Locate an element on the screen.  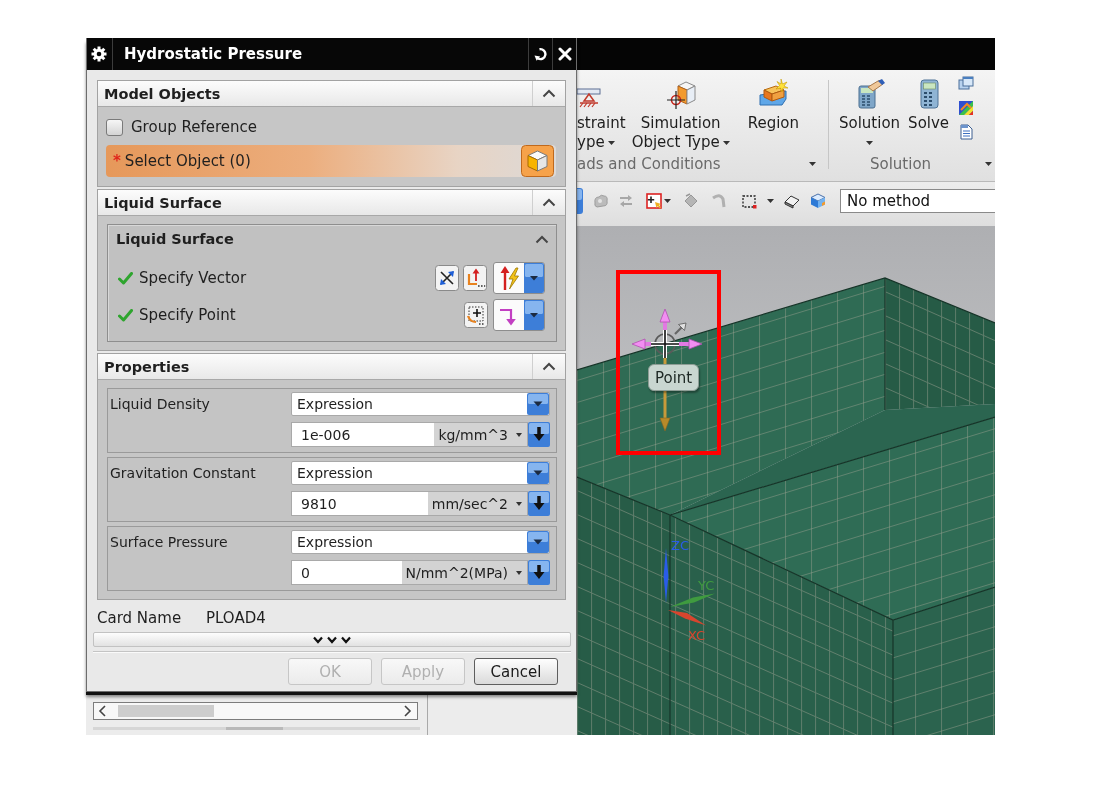
property-label: Surface Pressure is located at coordinates (169, 542).